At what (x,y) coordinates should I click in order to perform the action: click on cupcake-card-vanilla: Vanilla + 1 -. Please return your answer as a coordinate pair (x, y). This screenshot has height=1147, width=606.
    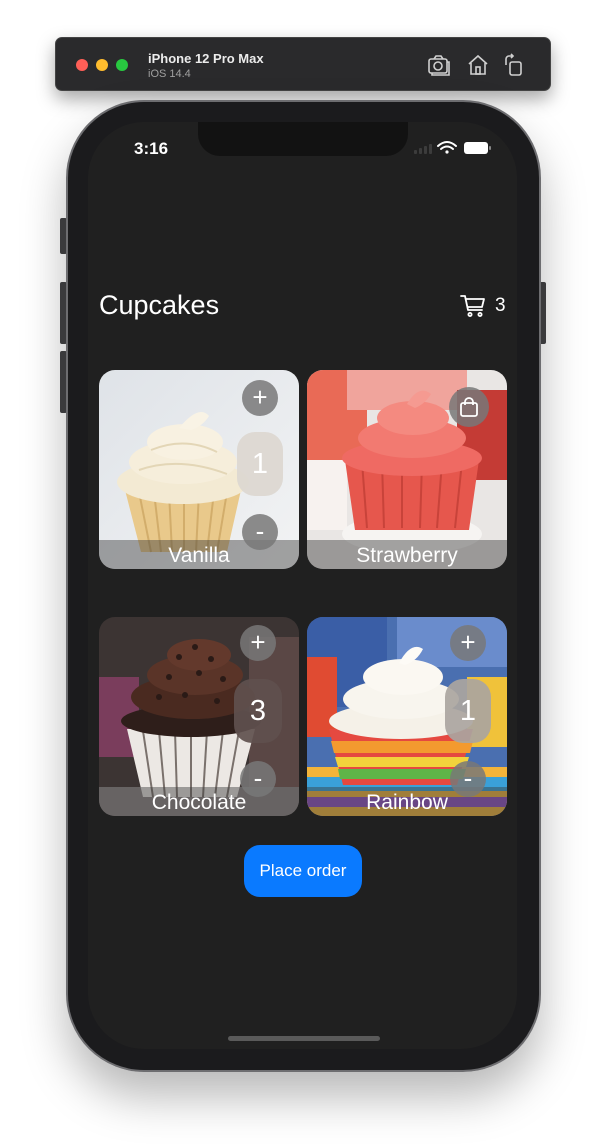
    Looking at the image, I should click on (199, 469).